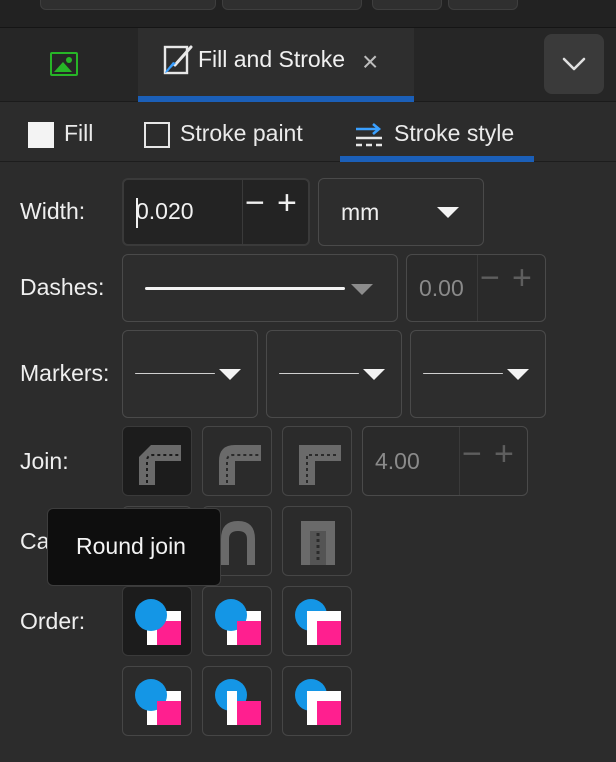  I want to click on fill-icon, so click(41, 135).